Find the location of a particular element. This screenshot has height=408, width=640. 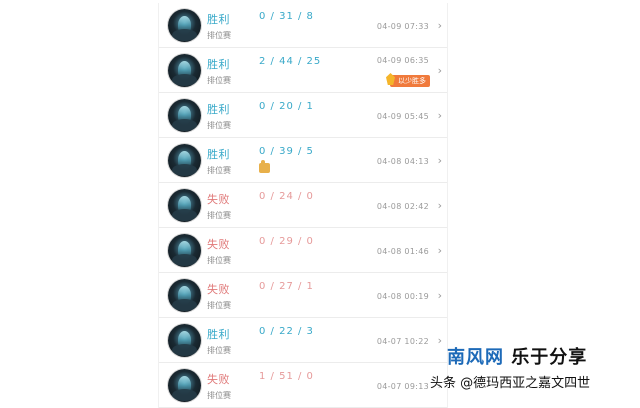

match-kda: 0 / 29 / 0 is located at coordinates (286, 241).